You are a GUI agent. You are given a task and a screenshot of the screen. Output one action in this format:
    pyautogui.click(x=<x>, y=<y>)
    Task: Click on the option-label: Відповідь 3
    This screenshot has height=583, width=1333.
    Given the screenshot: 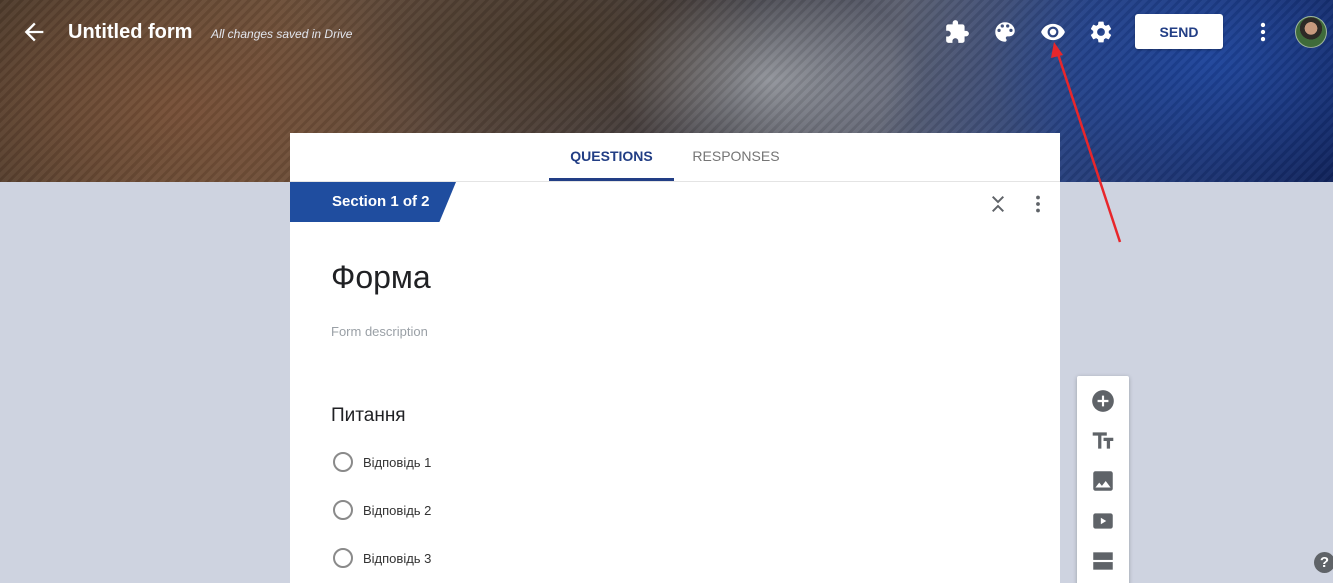 What is the action you would take?
    pyautogui.click(x=397, y=558)
    